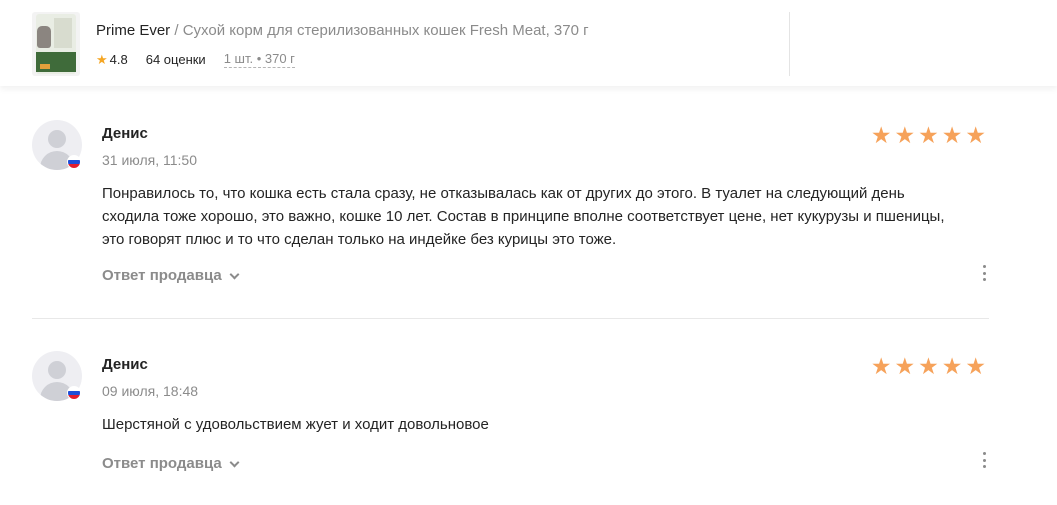 The image size is (1057, 505). I want to click on ratings-count: 64 оценки, so click(176, 59).